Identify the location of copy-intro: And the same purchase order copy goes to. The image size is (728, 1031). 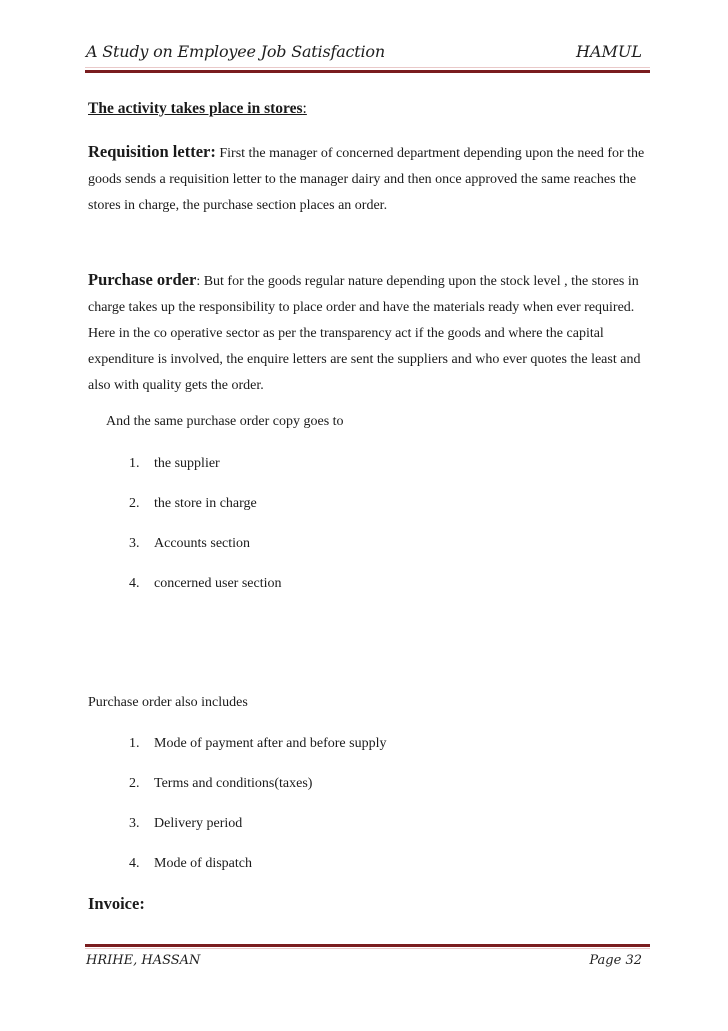
(225, 421).